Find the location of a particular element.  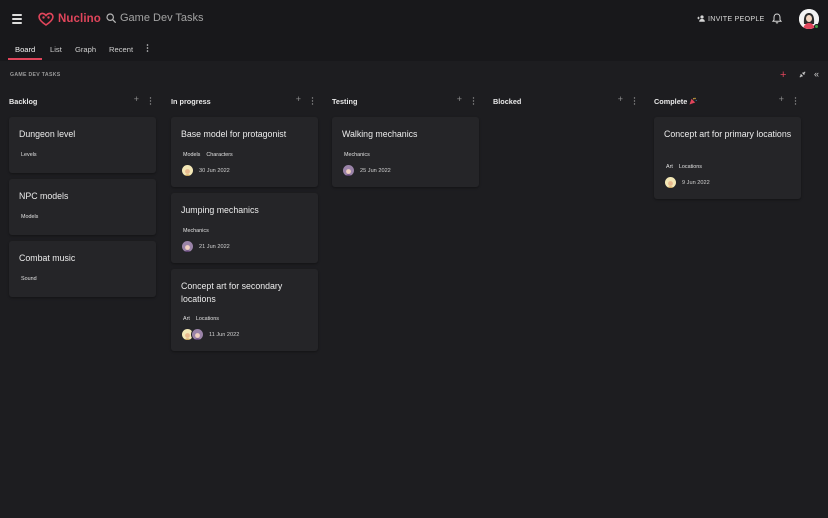

workspace-search: Game Dev Tasks is located at coordinates (155, 18).